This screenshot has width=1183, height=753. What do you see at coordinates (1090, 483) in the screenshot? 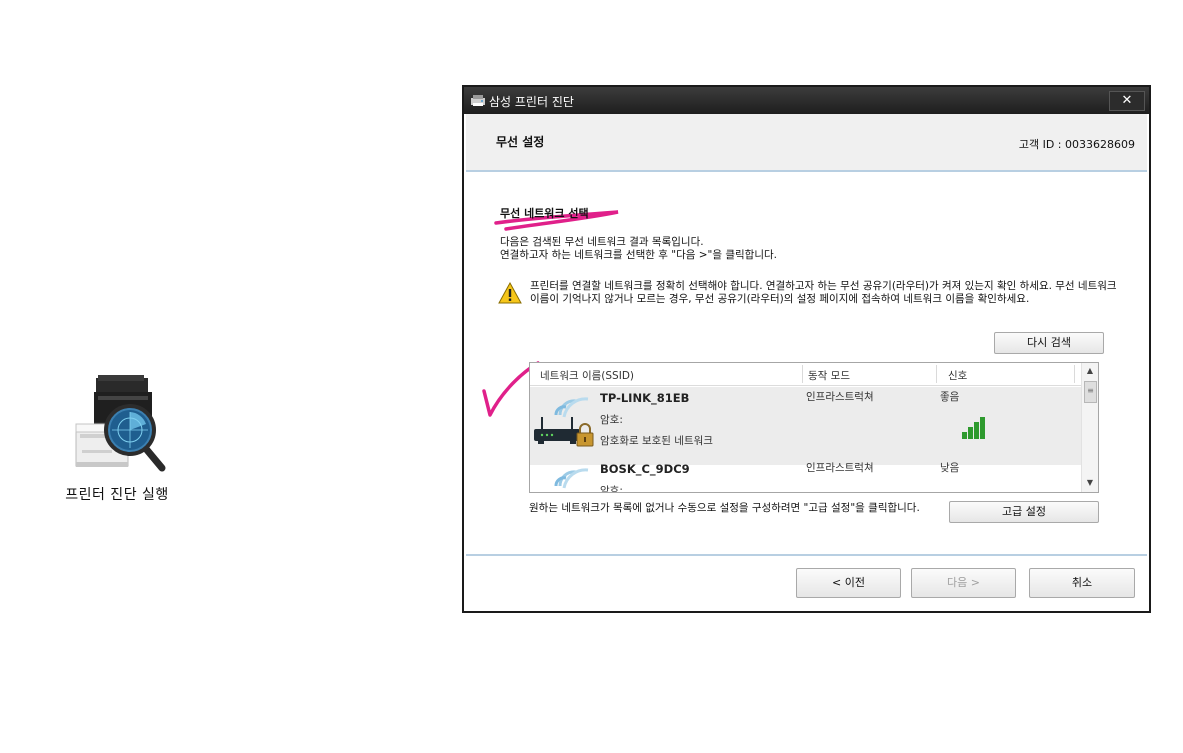
I see `scroll-down-arrow-icon: ▼` at bounding box center [1090, 483].